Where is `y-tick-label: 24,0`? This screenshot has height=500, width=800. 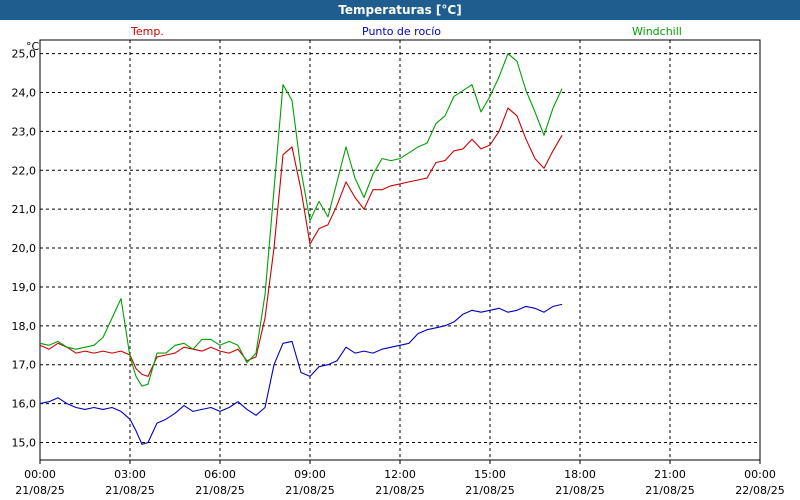
y-tick-label: 24,0 is located at coordinates (24, 93).